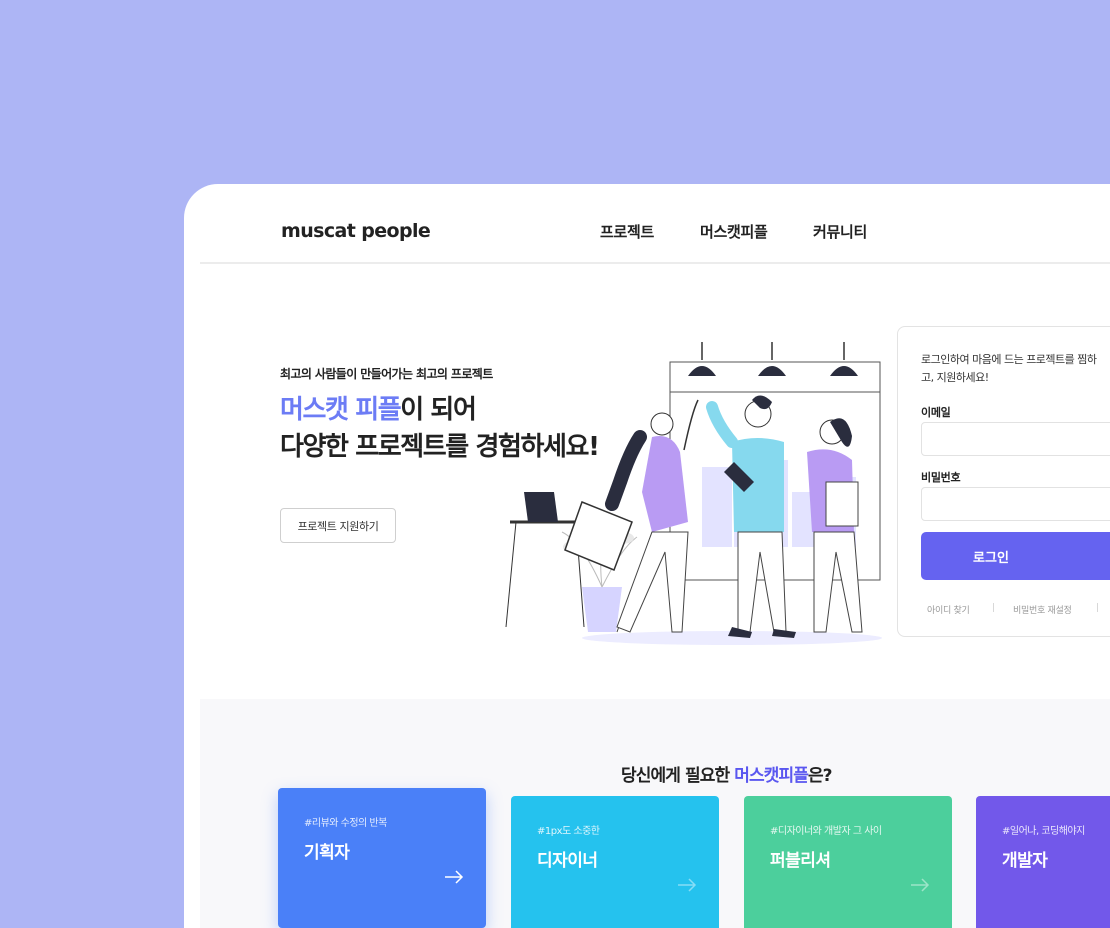  I want to click on role-card-publisher: #디자이너와 개발자 그 사이 퍼블리셔, so click(848, 862).